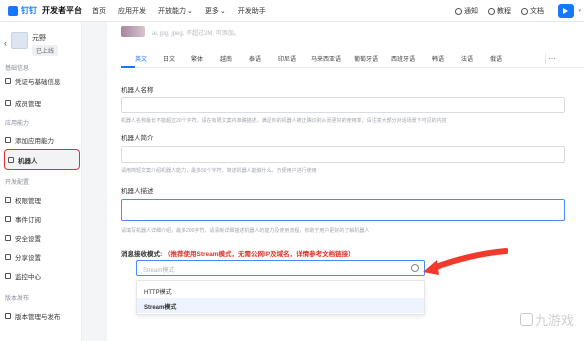 This screenshot has height=341, width=584. I want to click on chevron-down-icon: ▾, so click(579, 11).